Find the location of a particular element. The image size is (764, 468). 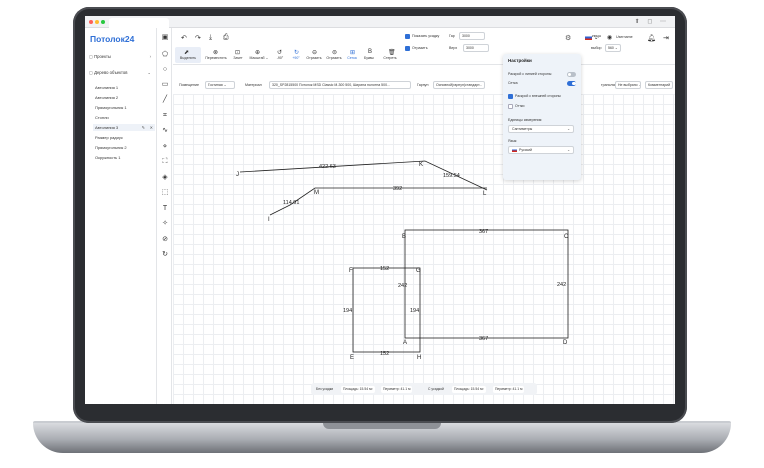

print-icon: ⎙ is located at coordinates (226, 38).